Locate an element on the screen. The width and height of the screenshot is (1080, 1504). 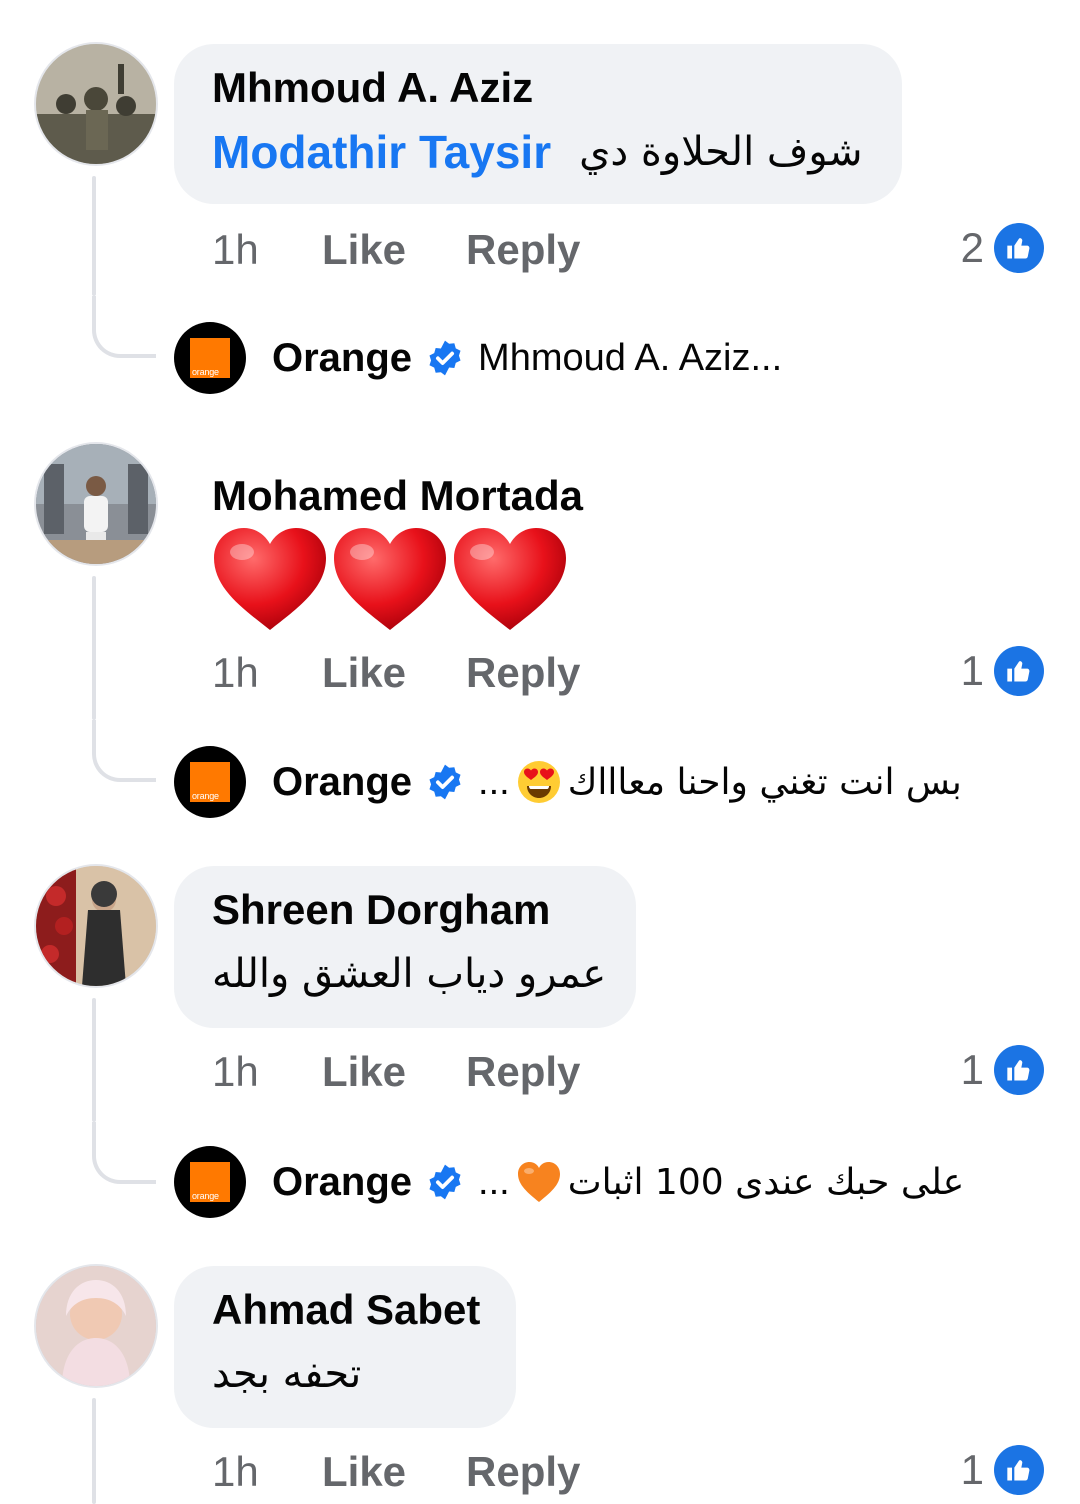
comment-text: Modathir Taysir شوف الحلاوة دي is located at coordinates (539, 152).